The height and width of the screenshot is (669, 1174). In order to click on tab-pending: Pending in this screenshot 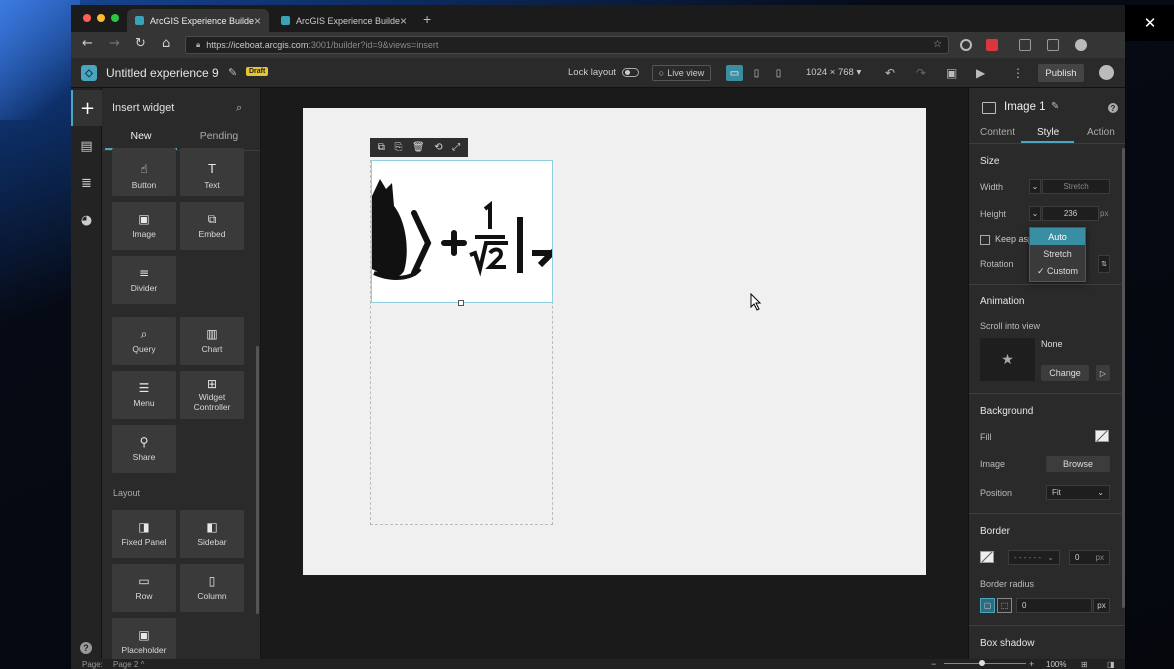, I will do `click(219, 136)`.